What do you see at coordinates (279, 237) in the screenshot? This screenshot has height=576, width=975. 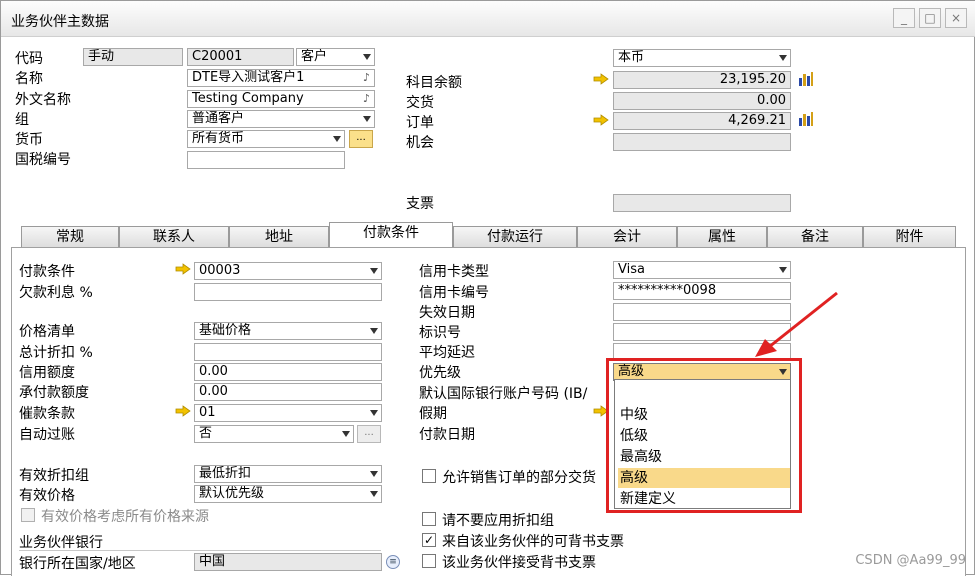 I see `tab-address: 地址` at bounding box center [279, 237].